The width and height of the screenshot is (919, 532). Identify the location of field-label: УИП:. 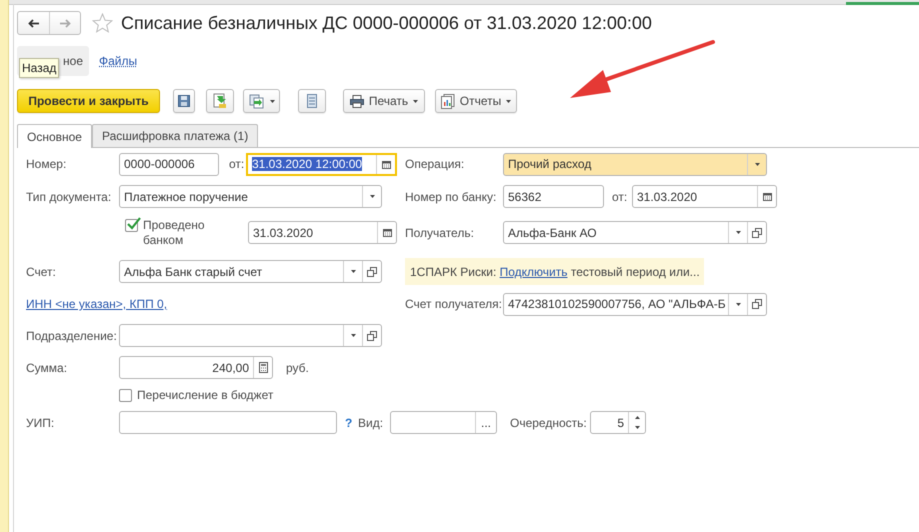
(41, 423).